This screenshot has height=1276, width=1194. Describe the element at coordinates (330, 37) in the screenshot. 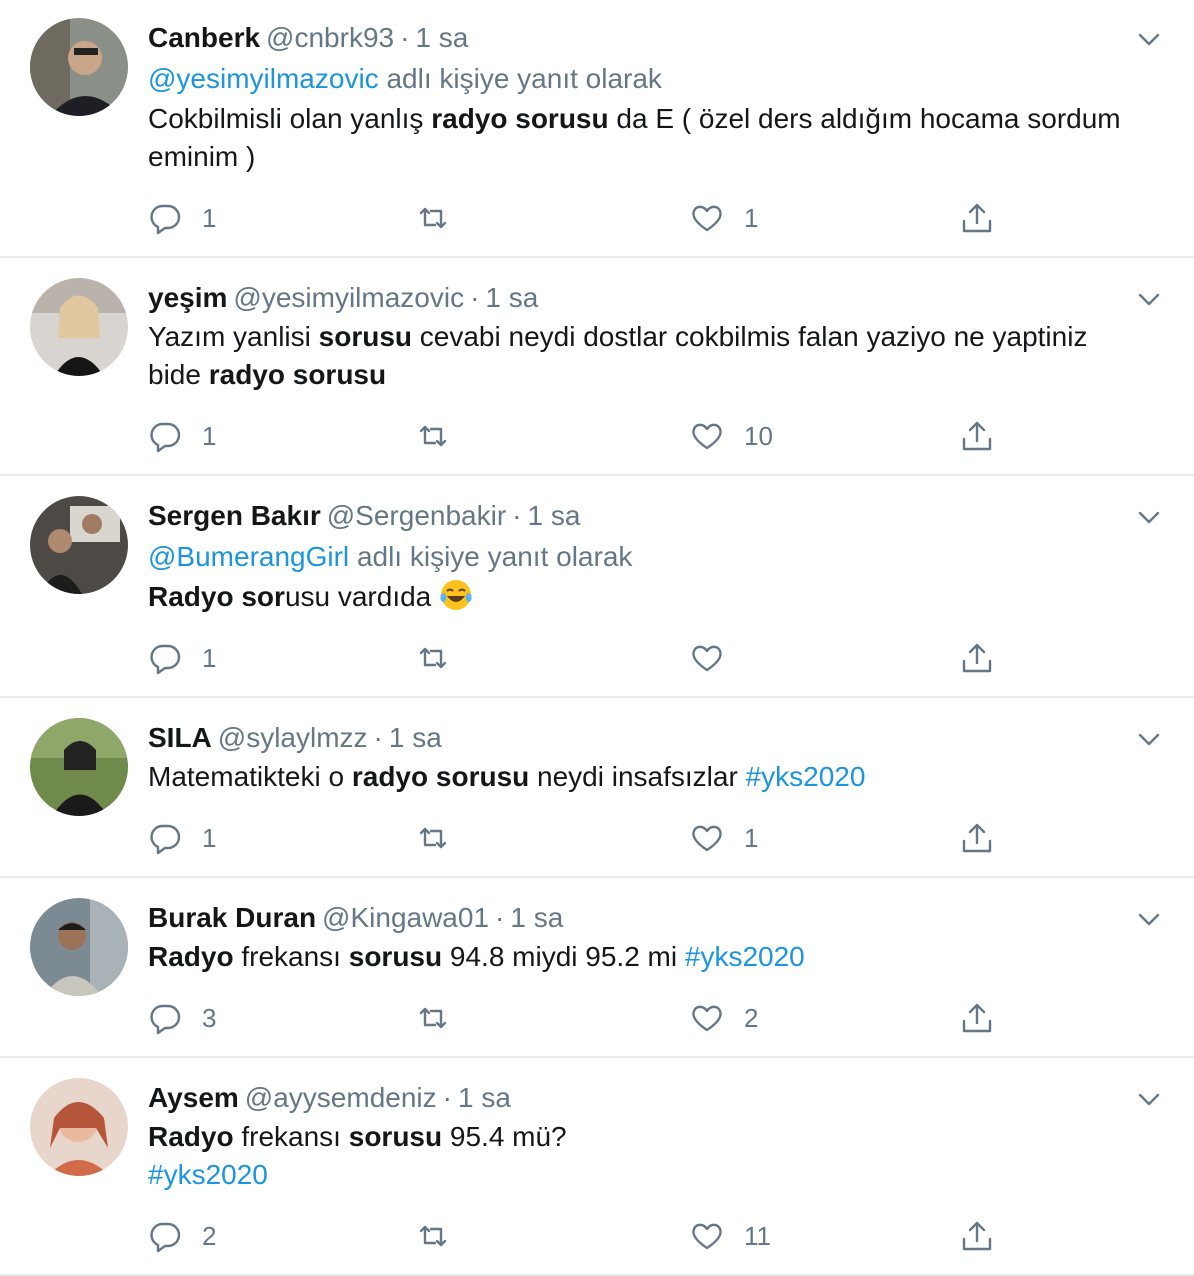

I see `user-handle: @cnbrk93` at that location.